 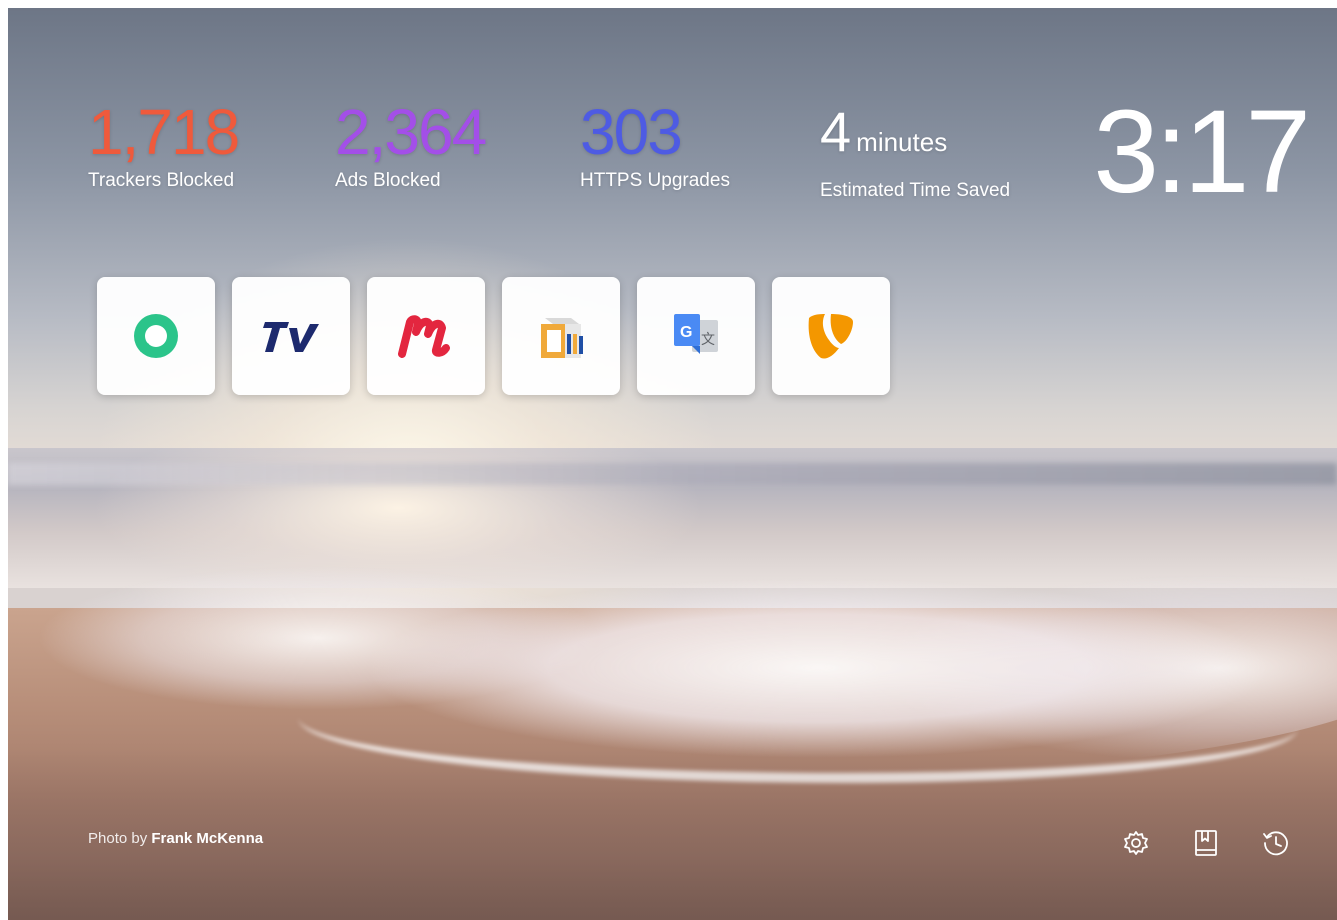 What do you see at coordinates (207, 838) in the screenshot?
I see `photo-credit-author: Frank McKenna` at bounding box center [207, 838].